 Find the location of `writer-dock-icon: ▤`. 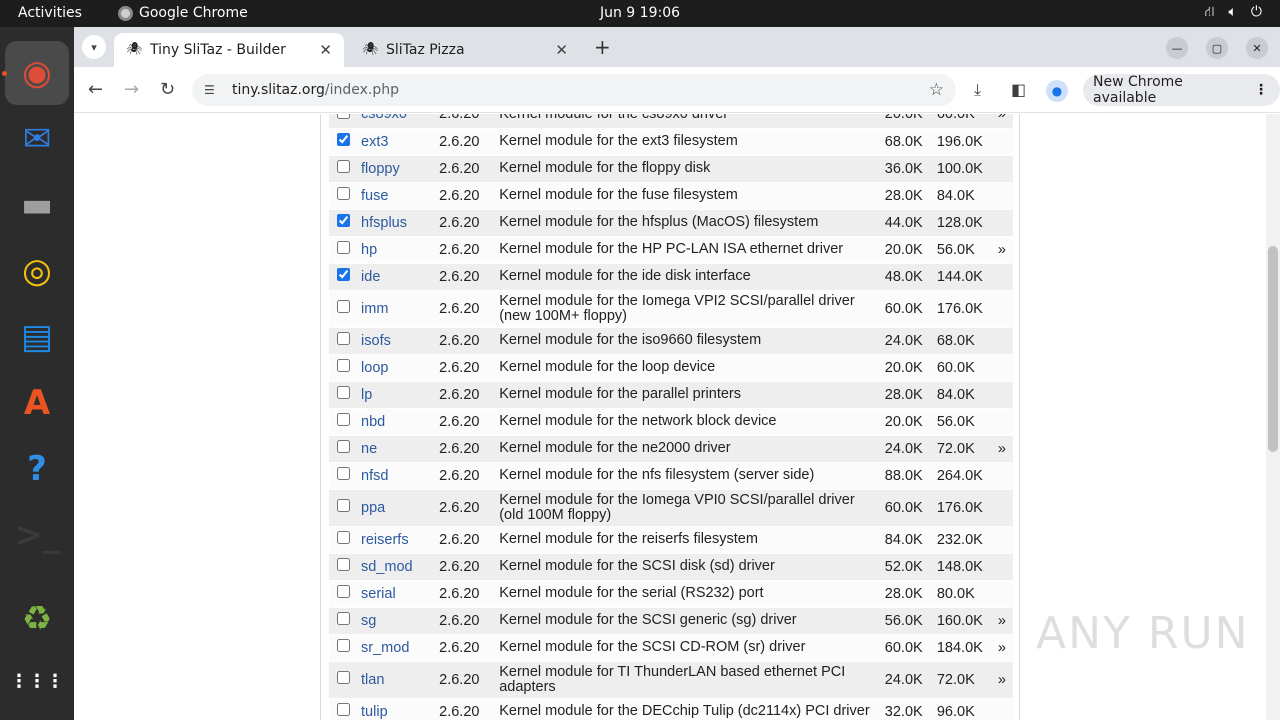

writer-dock-icon: ▤ is located at coordinates (37, 337).